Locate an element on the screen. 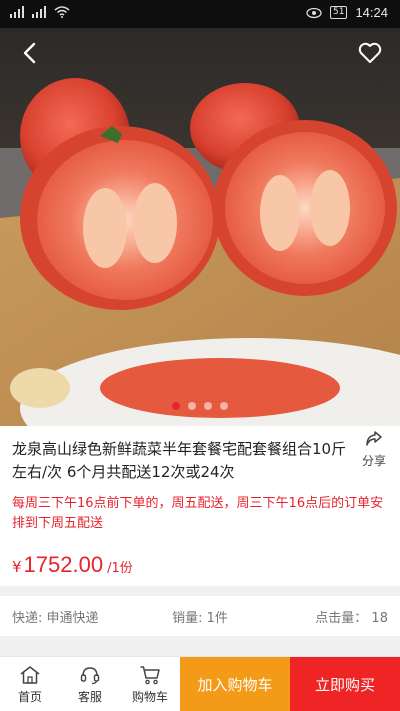  delivery-info: 快递: 申通快递 is located at coordinates (55, 618).